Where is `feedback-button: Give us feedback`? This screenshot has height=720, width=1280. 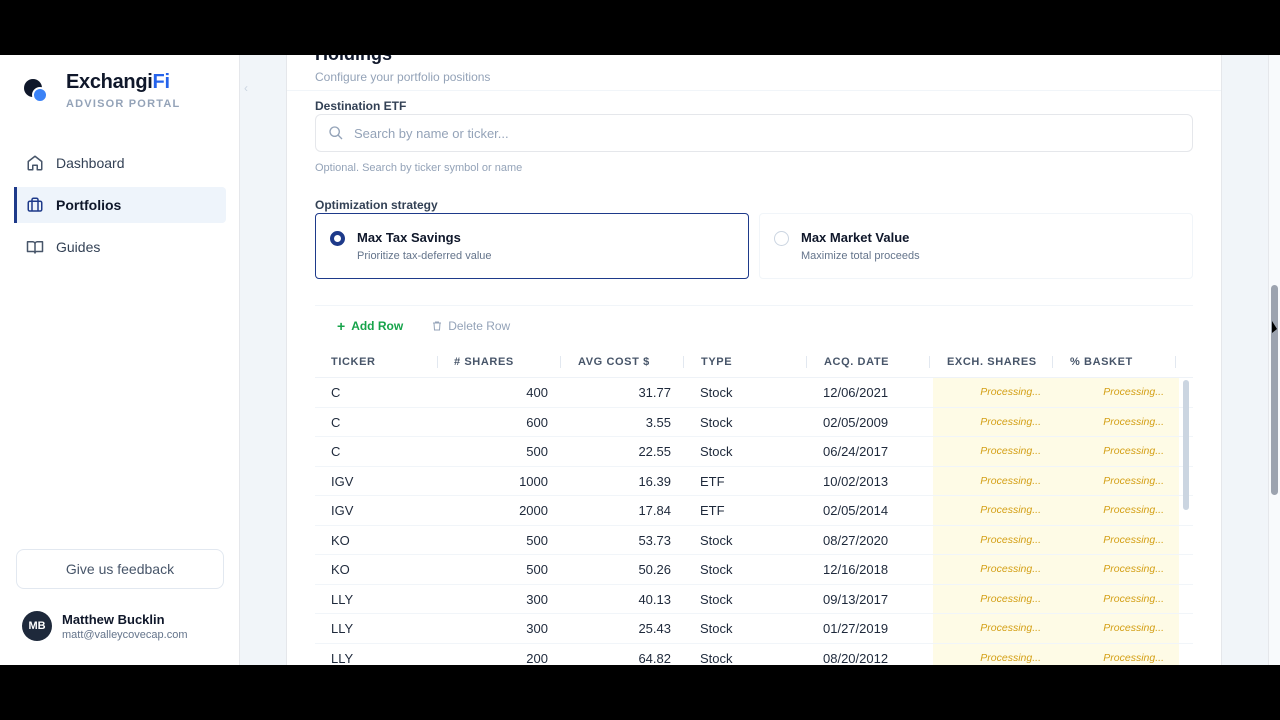
feedback-button: Give us feedback is located at coordinates (120, 569).